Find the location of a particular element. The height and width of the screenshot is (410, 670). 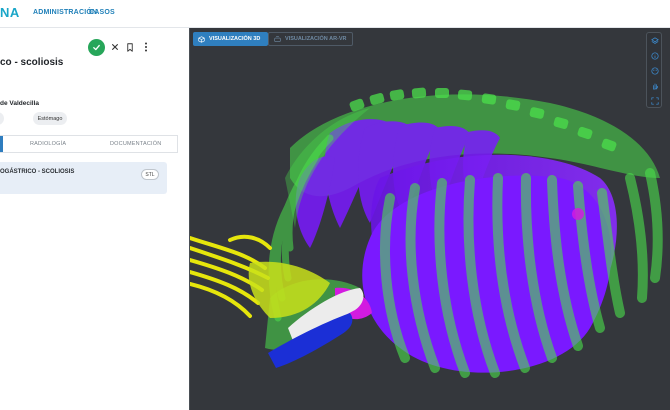

tab-visualizacion-ar-vr: VISUALIZACIÓN AR-VR is located at coordinates (310, 39).